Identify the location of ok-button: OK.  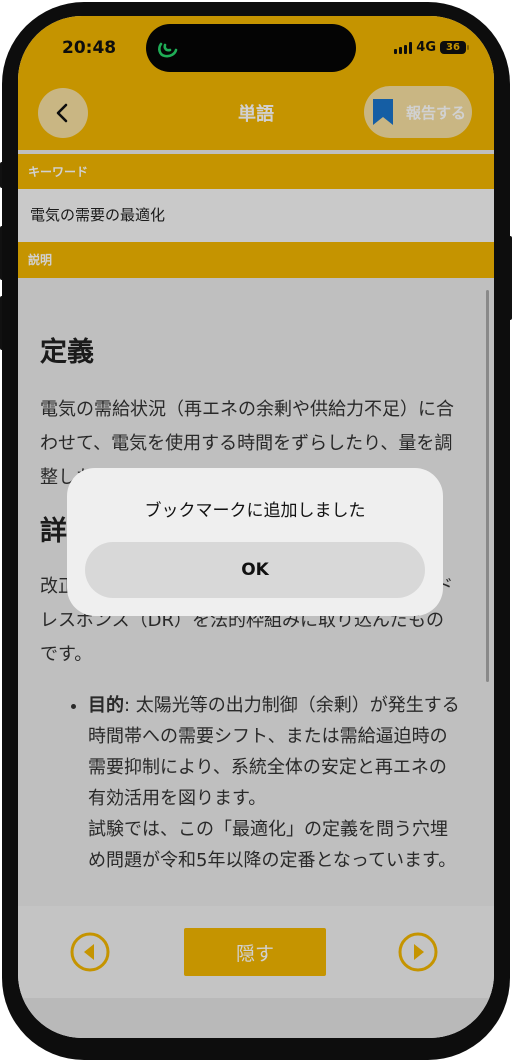
(255, 570).